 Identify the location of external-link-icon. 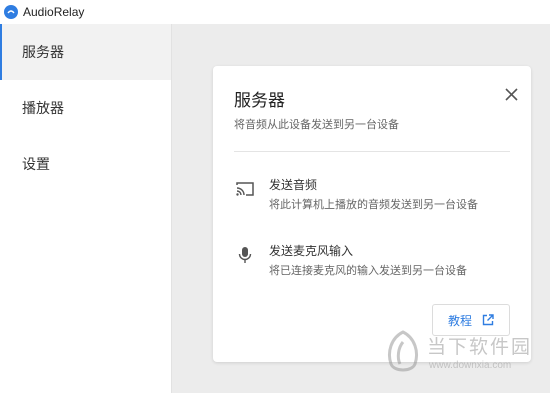
(488, 320).